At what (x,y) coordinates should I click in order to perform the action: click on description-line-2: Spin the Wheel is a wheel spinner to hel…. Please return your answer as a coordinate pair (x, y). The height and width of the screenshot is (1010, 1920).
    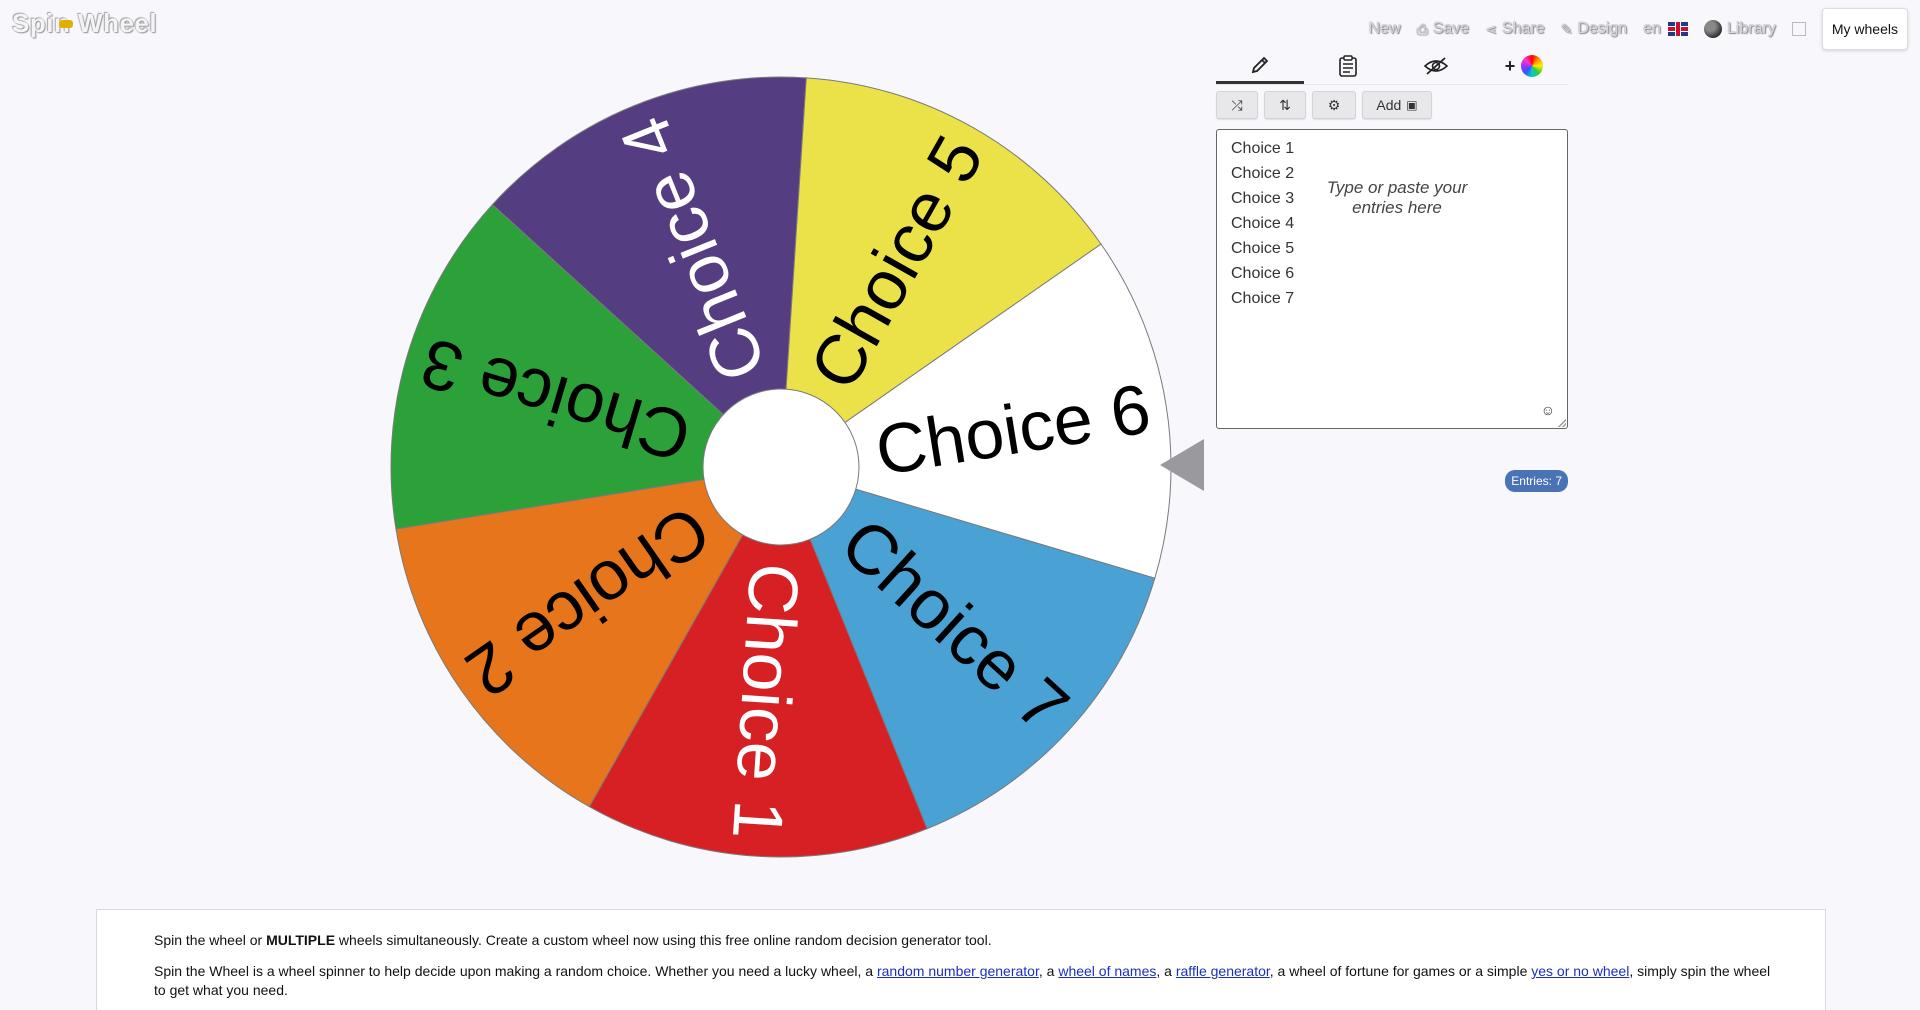
    Looking at the image, I should click on (962, 971).